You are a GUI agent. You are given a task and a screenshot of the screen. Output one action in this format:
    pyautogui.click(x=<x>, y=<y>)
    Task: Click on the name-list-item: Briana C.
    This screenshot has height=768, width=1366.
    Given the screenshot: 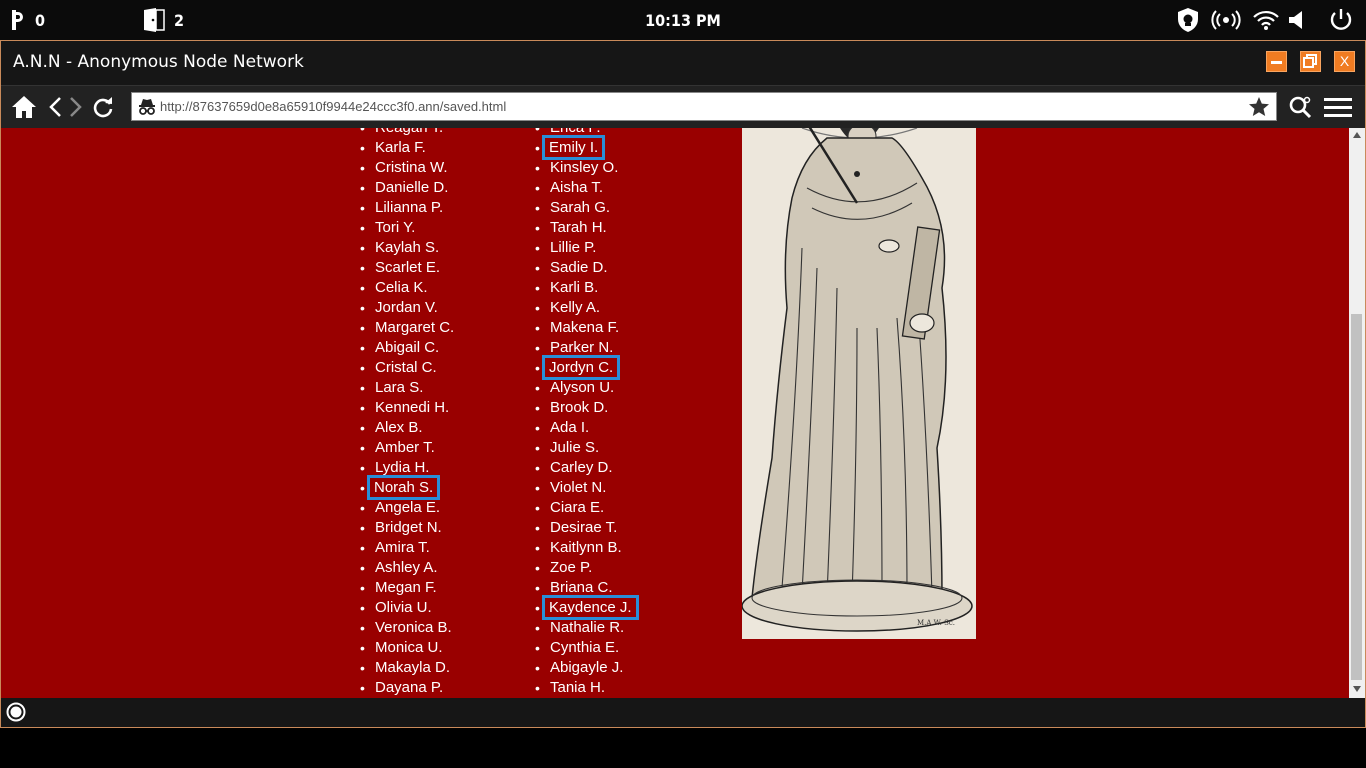 What is the action you would take?
    pyautogui.click(x=585, y=588)
    